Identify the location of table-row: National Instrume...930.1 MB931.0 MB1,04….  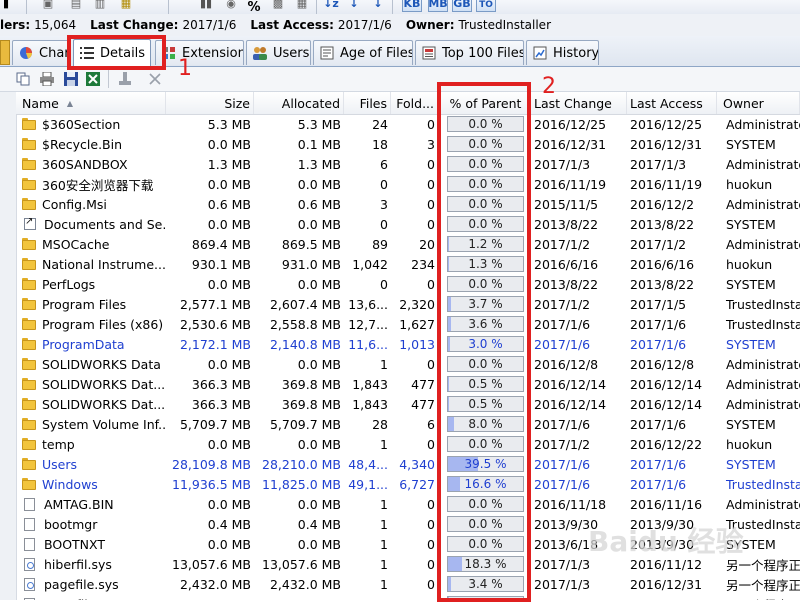
(408, 264).